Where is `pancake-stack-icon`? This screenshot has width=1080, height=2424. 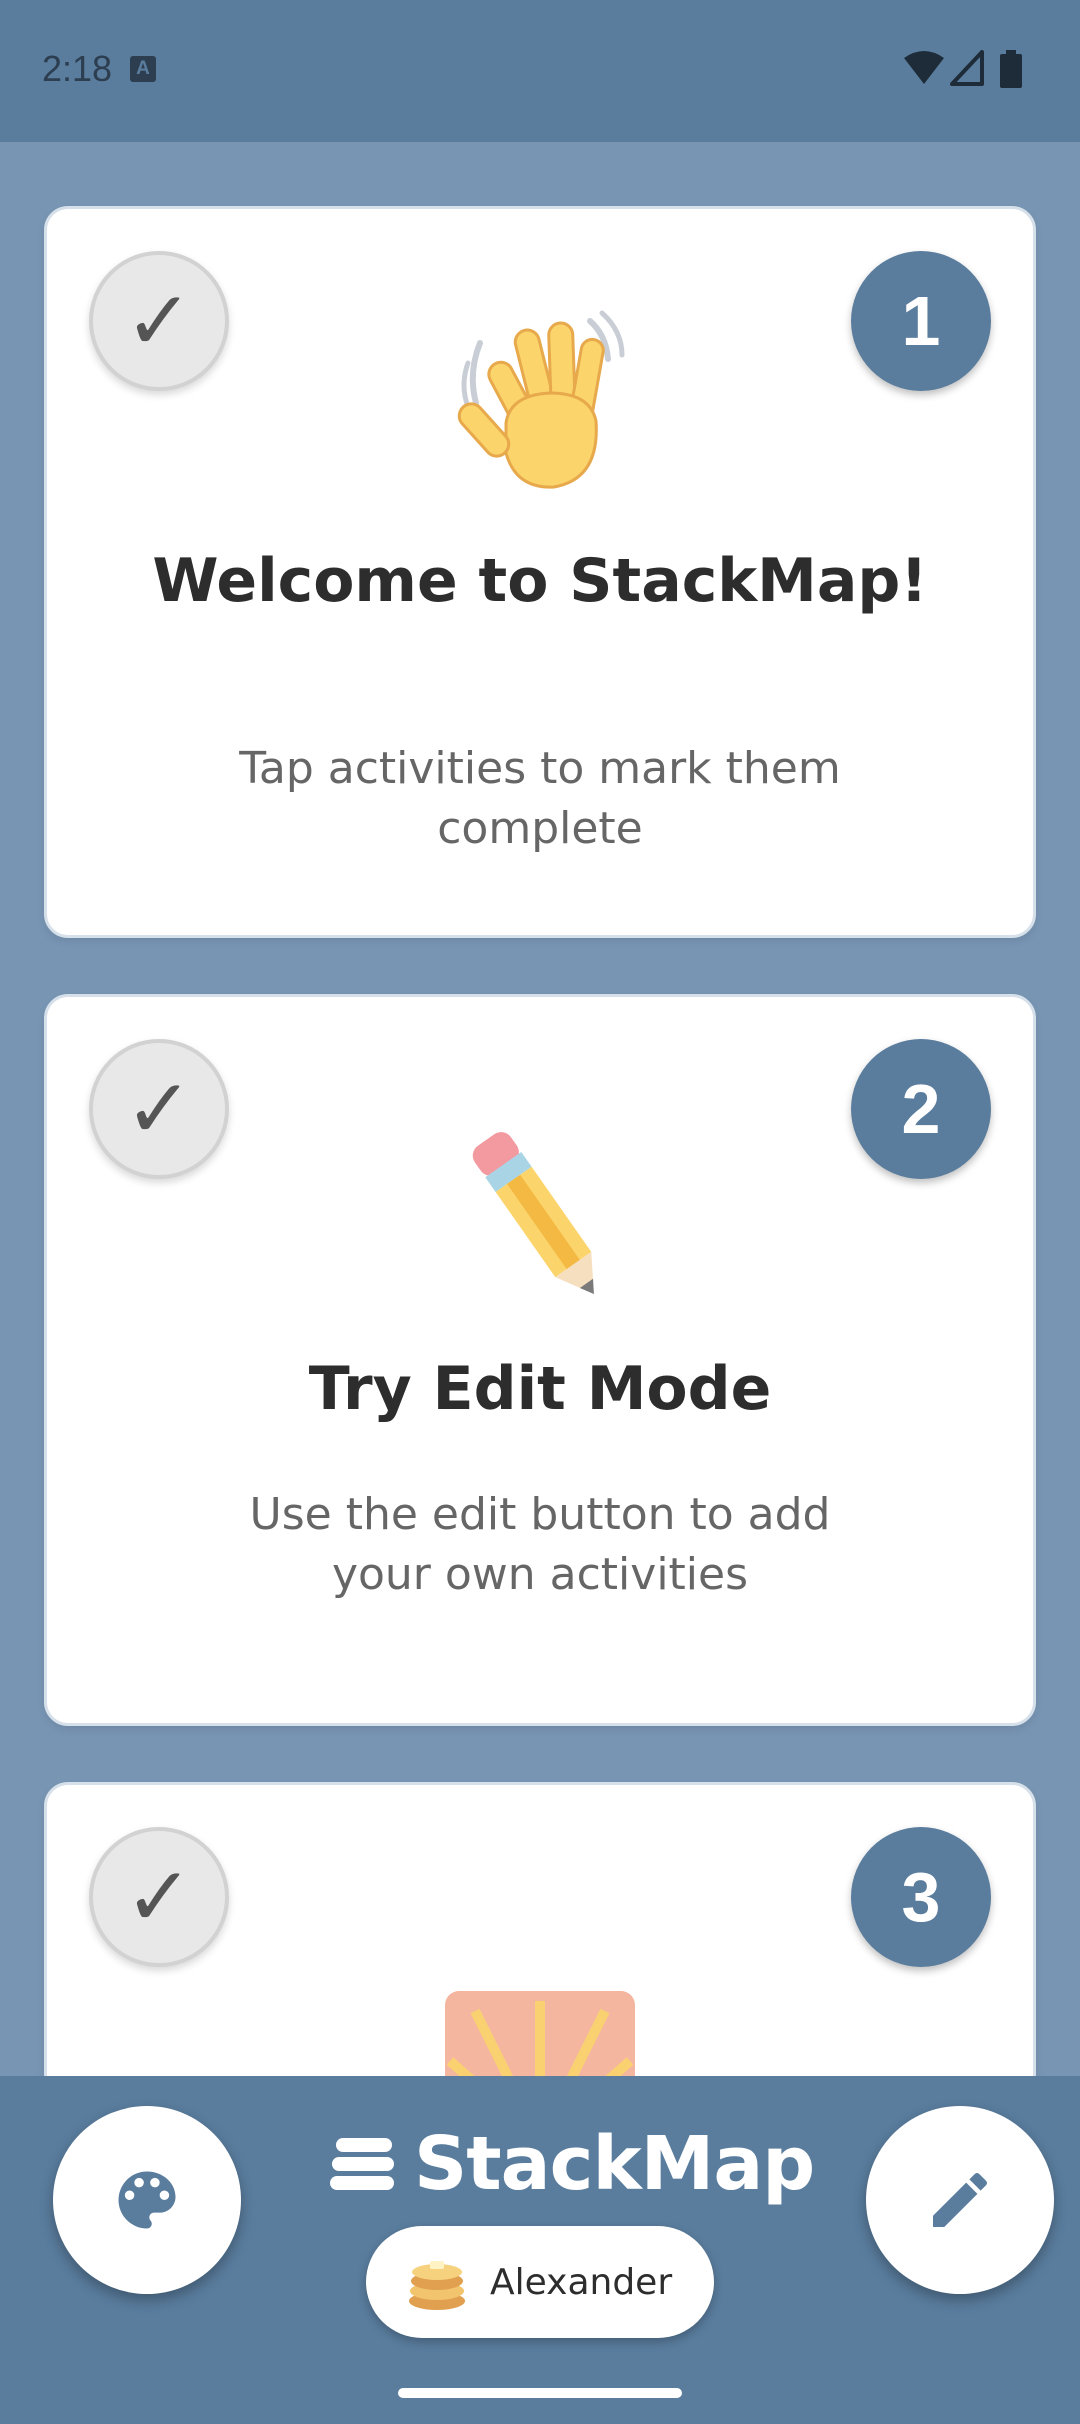 pancake-stack-icon is located at coordinates (437, 2285).